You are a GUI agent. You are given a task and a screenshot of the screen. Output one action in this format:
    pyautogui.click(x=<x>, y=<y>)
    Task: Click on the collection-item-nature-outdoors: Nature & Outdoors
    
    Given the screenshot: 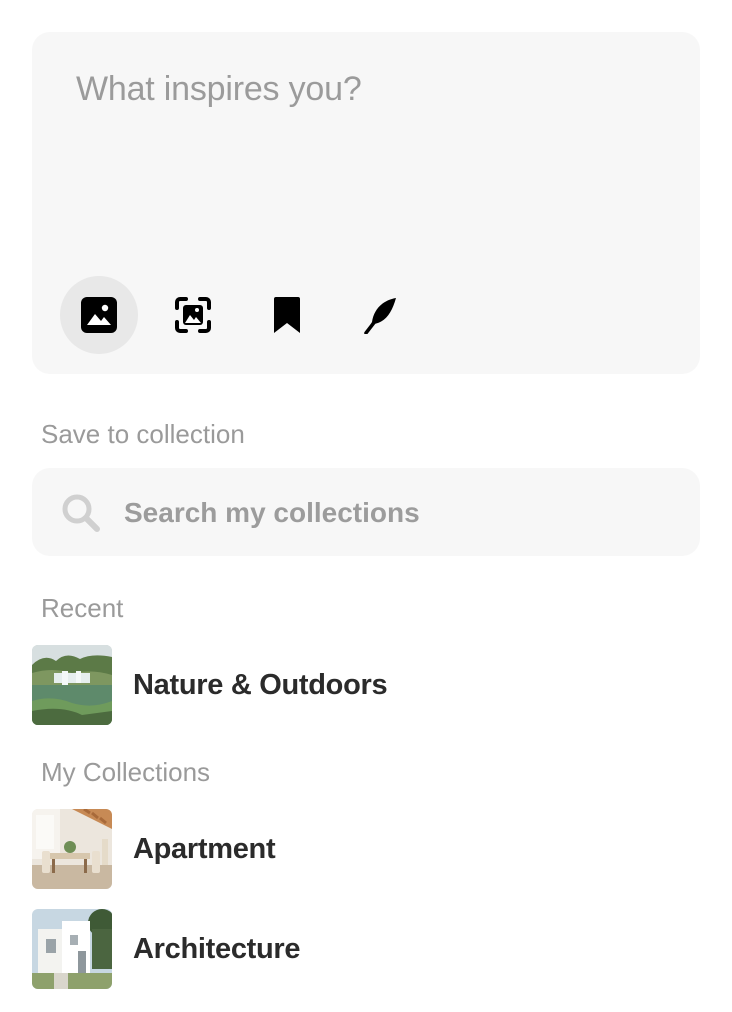 What is the action you would take?
    pyautogui.click(x=366, y=685)
    